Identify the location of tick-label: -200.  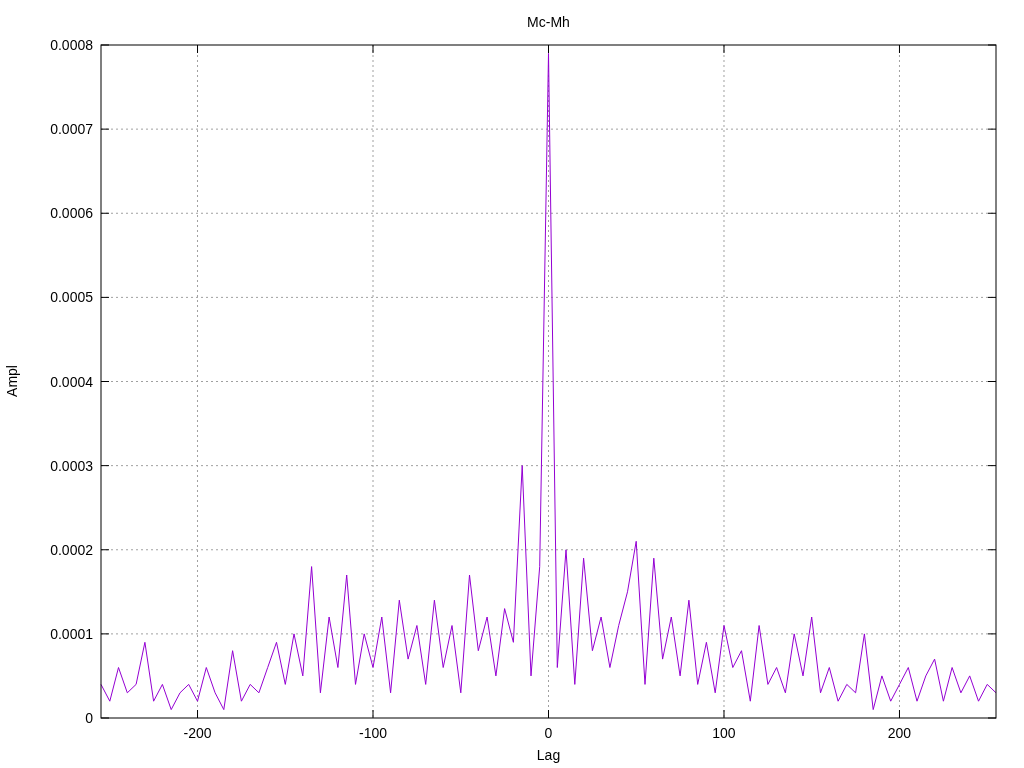
(197, 733).